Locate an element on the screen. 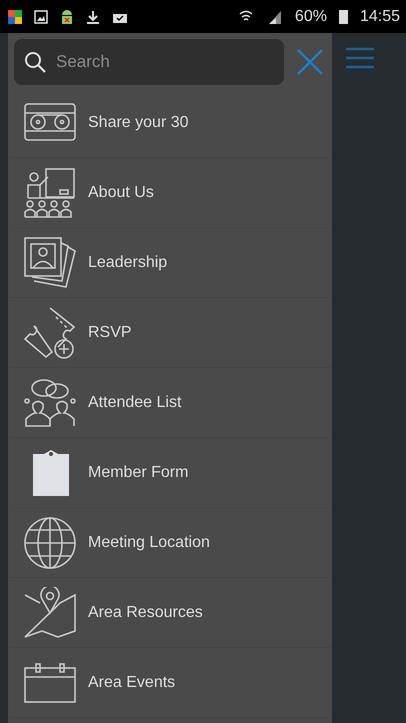 The image size is (406, 723). photos-icon is located at coordinates (50, 262).